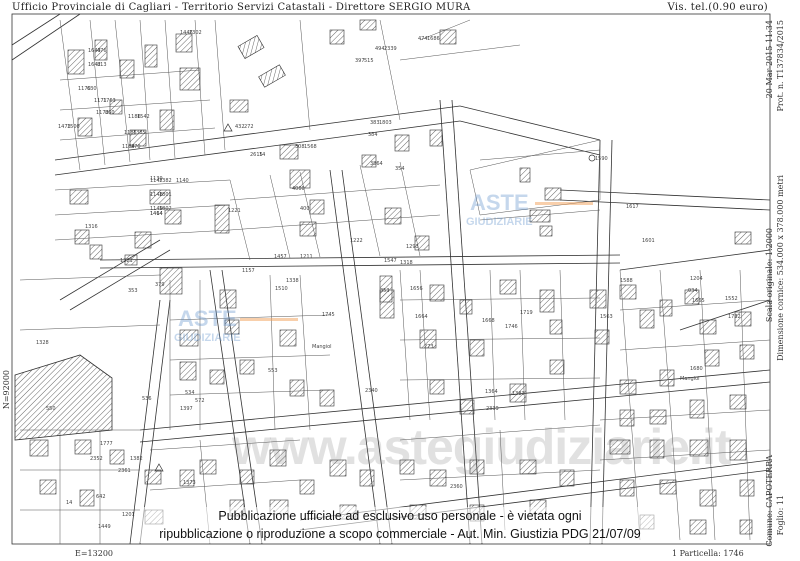  Describe the element at coordinates (780, 66) in the screenshot. I see `protocol-label: Prot. n. T137834/2015` at that location.